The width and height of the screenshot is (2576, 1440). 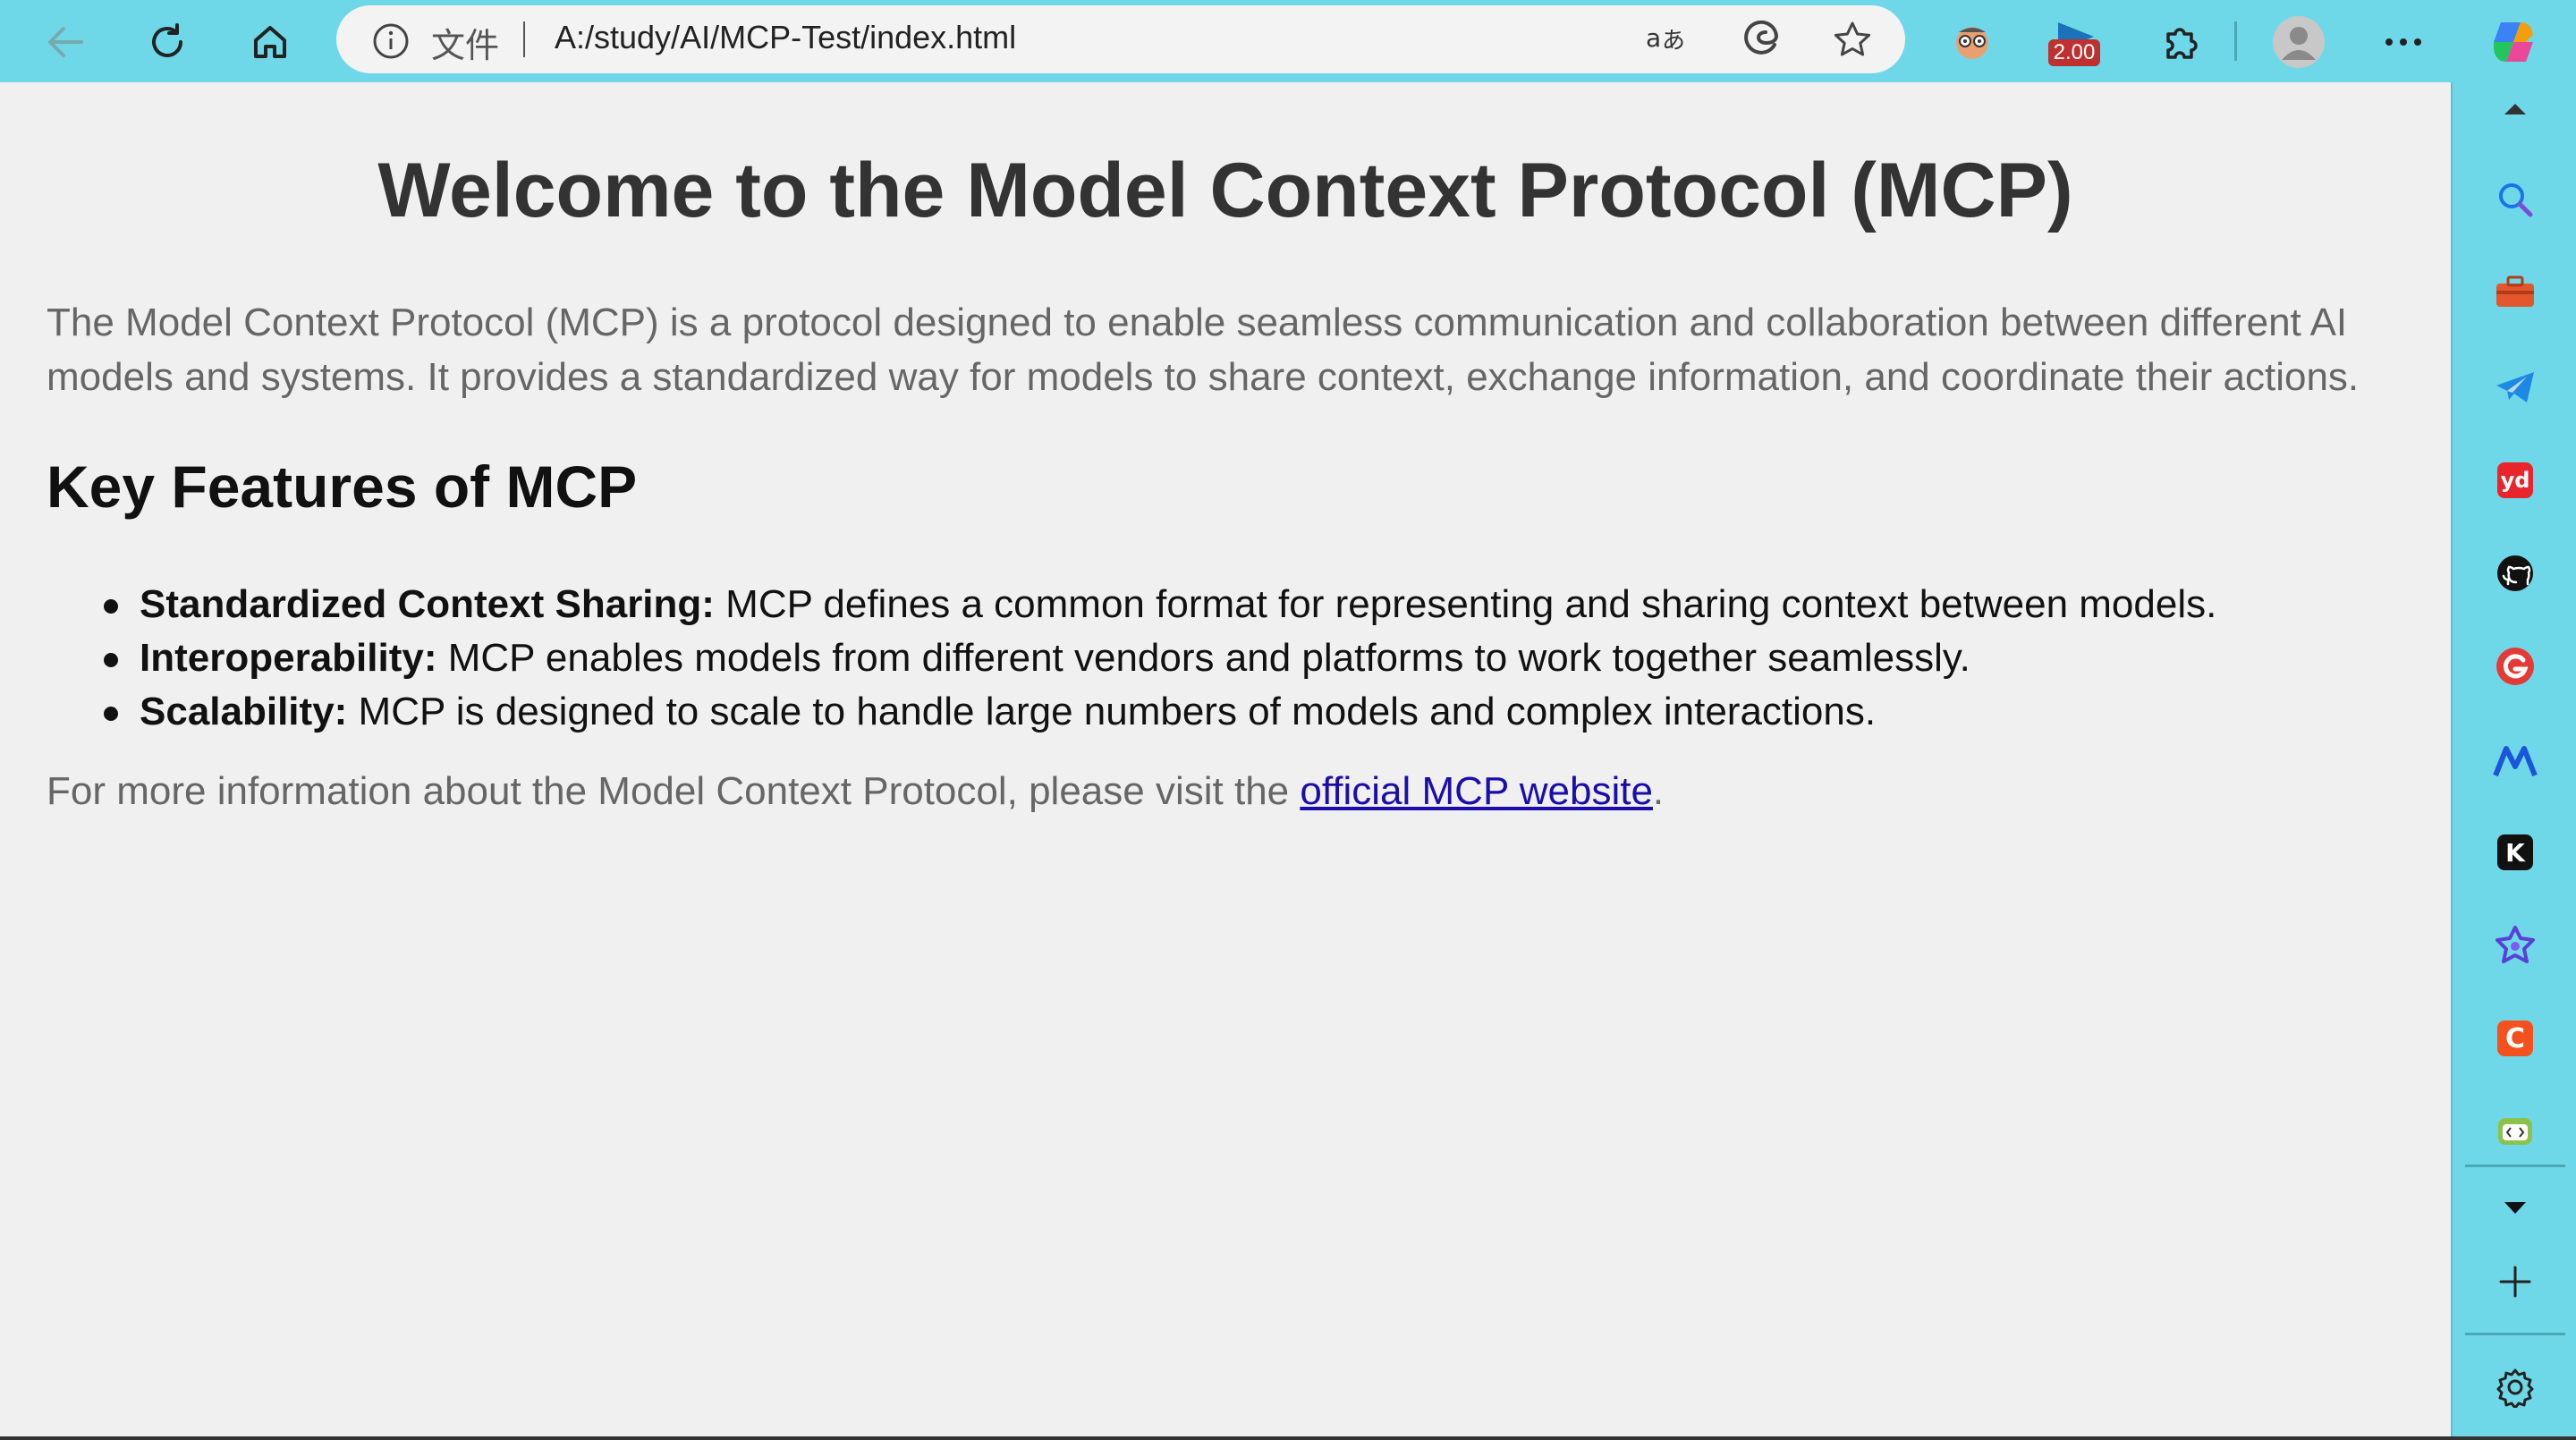 I want to click on info-icon, so click(x=391, y=43).